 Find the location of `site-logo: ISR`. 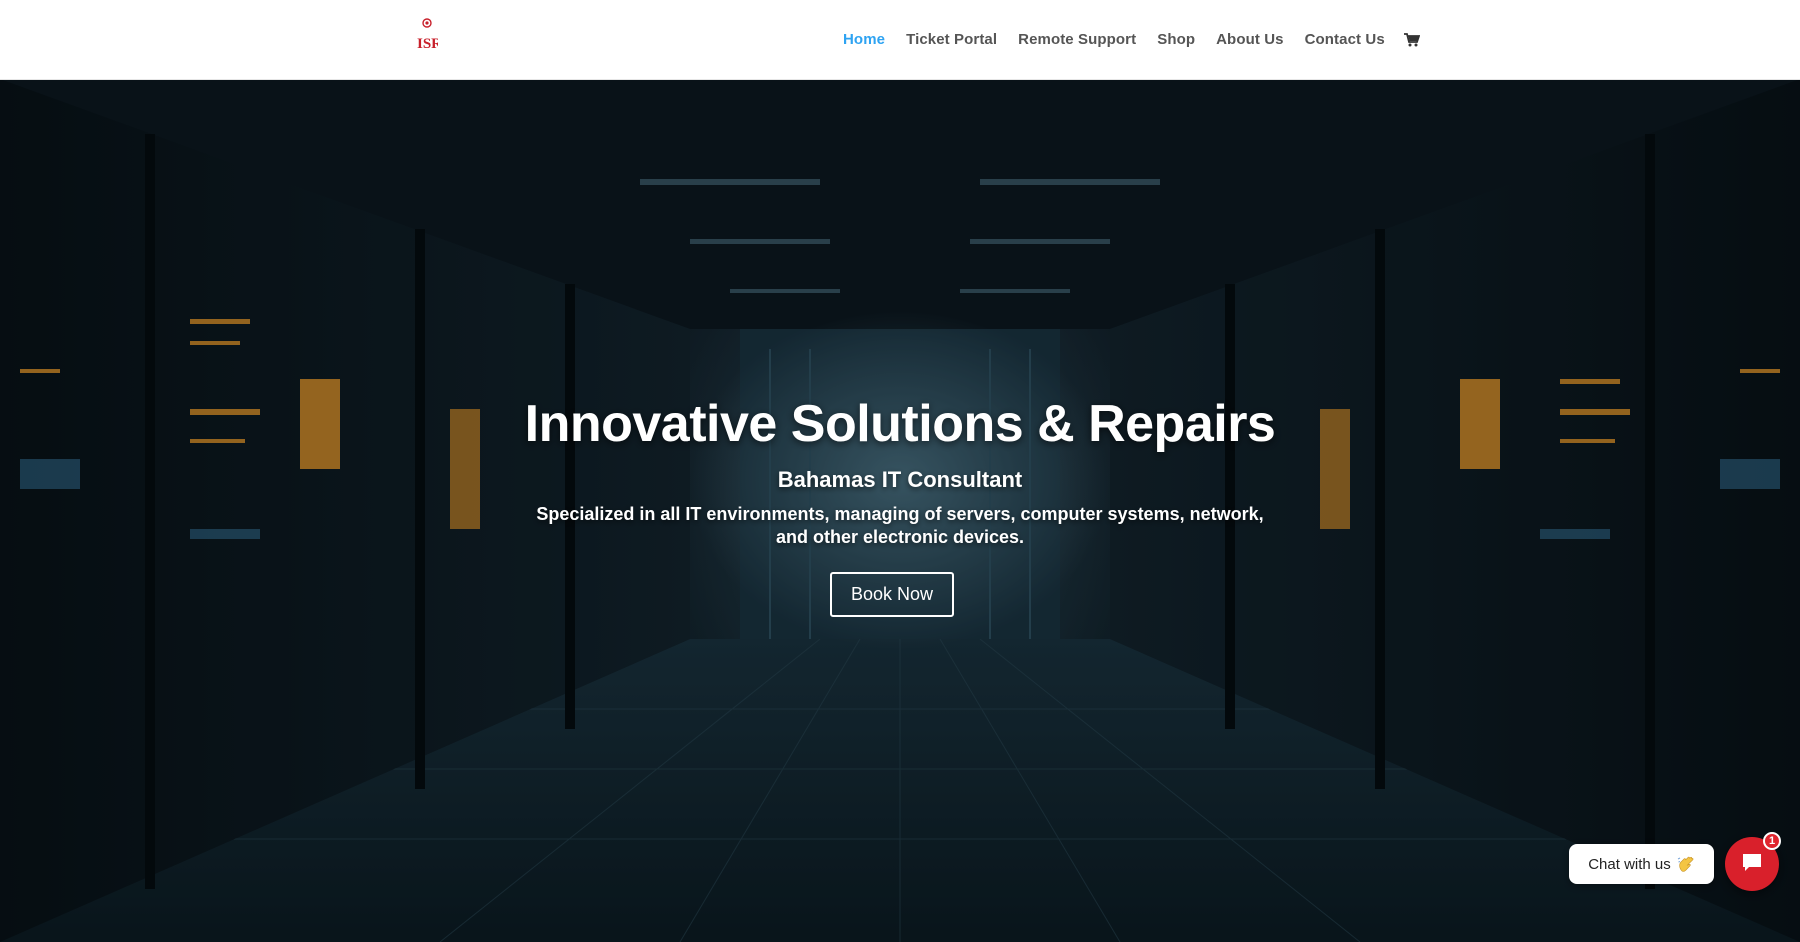

site-logo: ISR is located at coordinates (429, 35).